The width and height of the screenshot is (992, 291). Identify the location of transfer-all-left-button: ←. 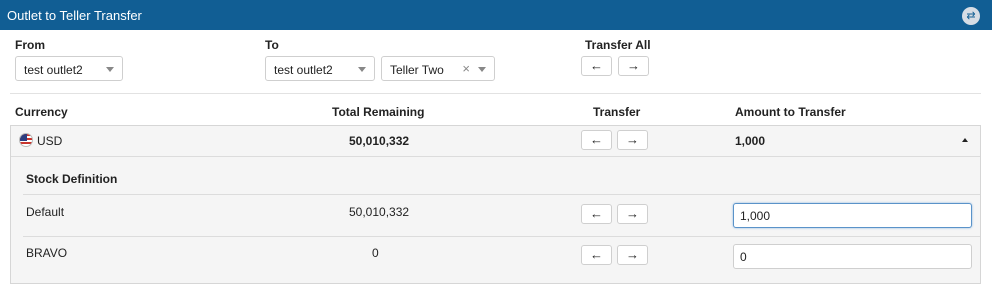
(596, 66).